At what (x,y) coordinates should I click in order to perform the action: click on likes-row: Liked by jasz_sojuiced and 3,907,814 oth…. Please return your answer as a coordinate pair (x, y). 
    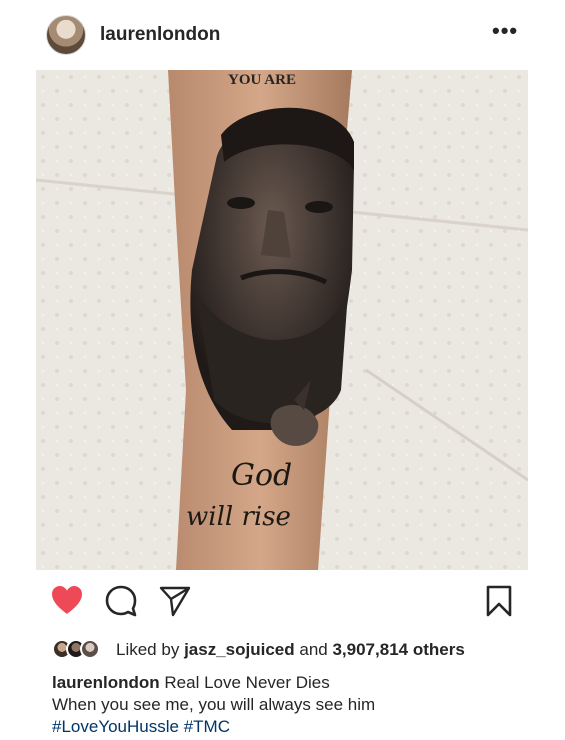
    Looking at the image, I should click on (302, 649).